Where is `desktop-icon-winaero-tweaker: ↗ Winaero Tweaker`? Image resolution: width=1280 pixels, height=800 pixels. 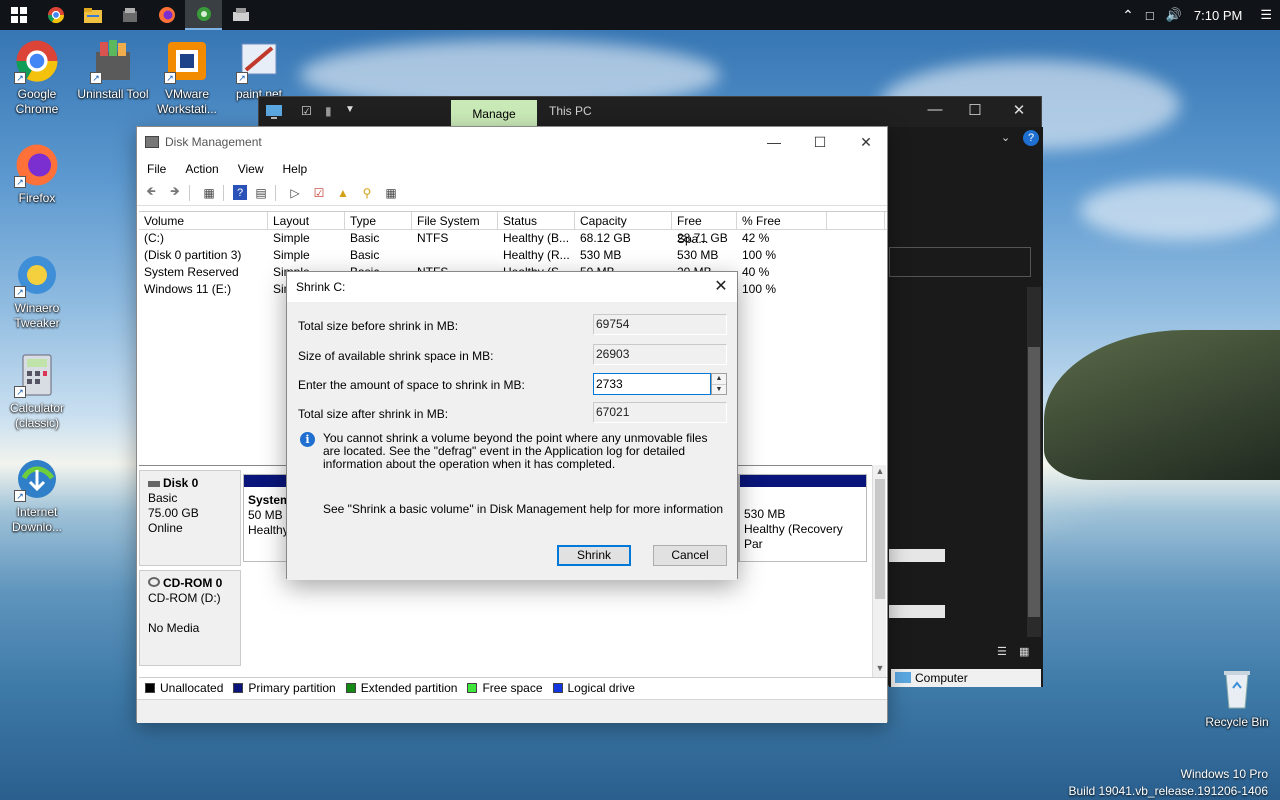 desktop-icon-winaero-tweaker: ↗ Winaero Tweaker is located at coordinates (37, 291).